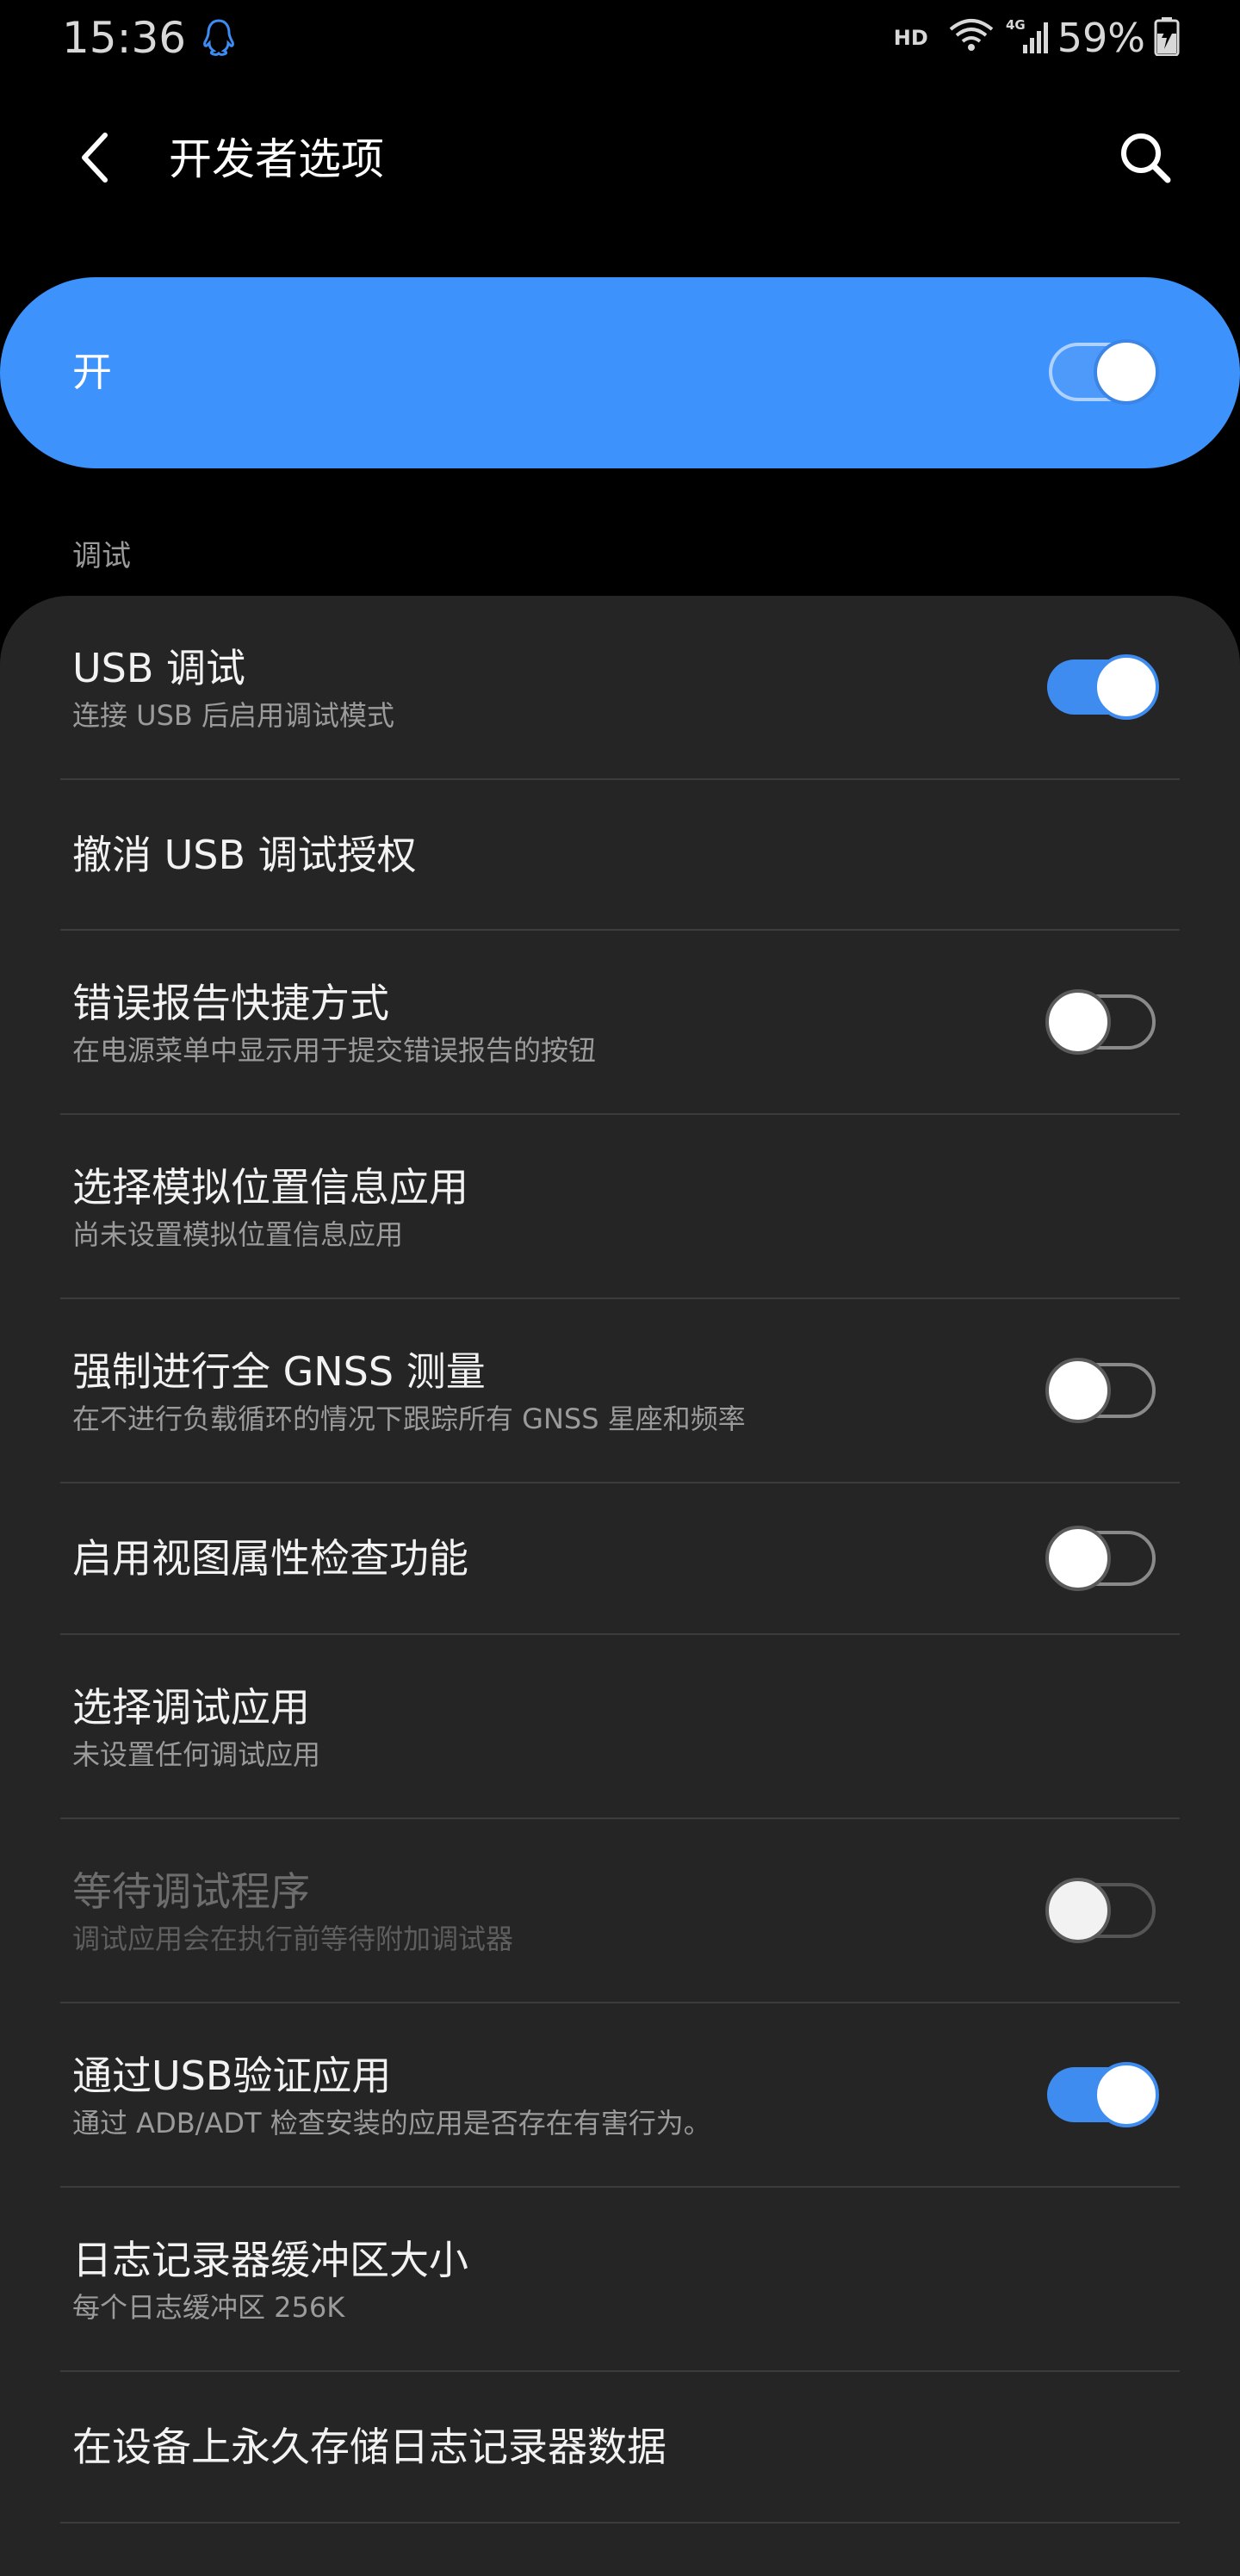  I want to click on wait-for-debugger-toggle, so click(1102, 1911).